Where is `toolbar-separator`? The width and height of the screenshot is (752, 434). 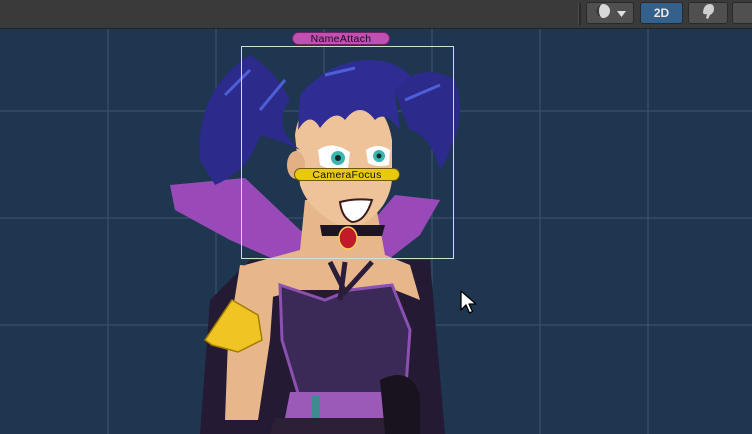 toolbar-separator is located at coordinates (579, 14).